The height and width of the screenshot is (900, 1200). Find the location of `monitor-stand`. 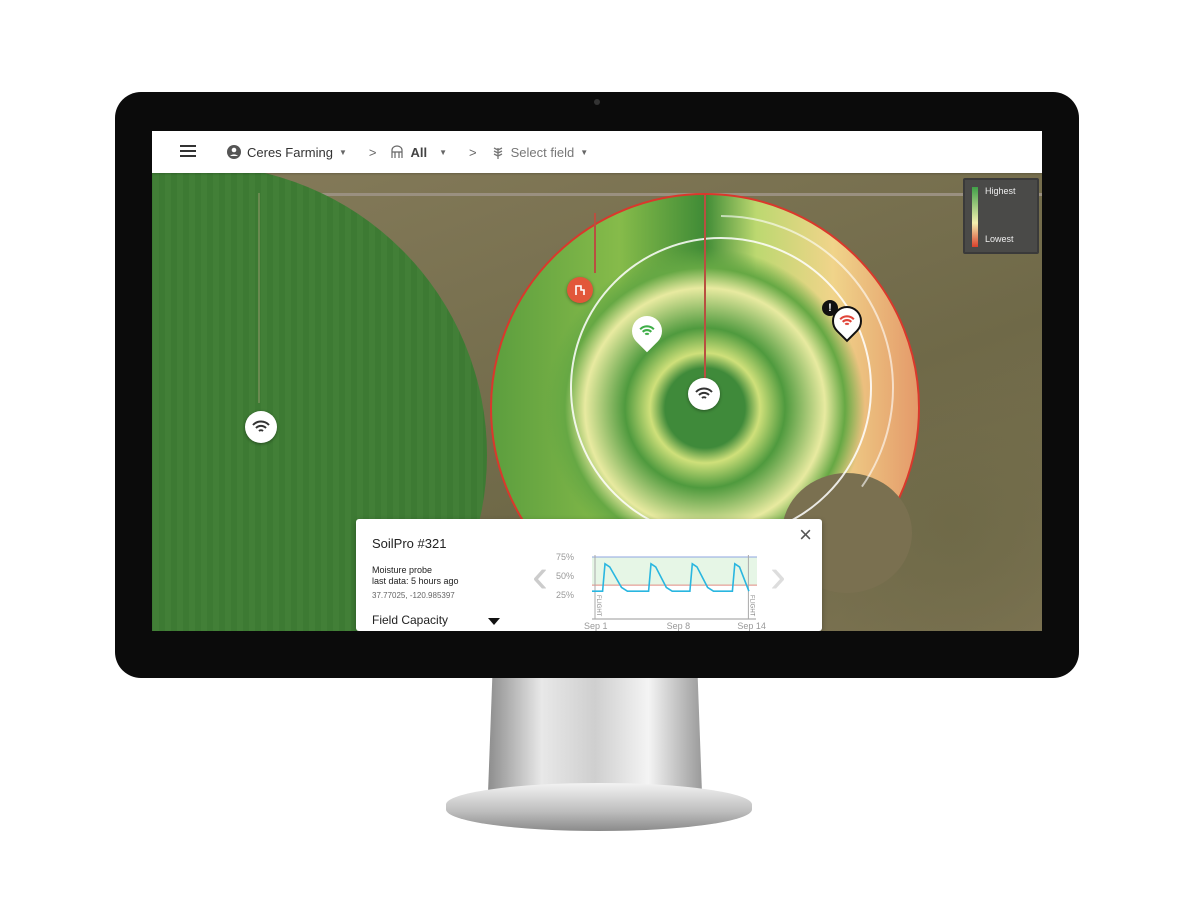

monitor-stand is located at coordinates (595, 735).